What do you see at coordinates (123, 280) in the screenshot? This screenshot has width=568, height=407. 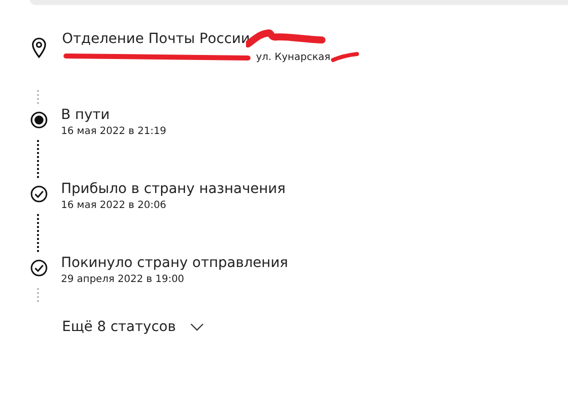 I see `status-date: 29 апреля 2022 в 19:00` at bounding box center [123, 280].